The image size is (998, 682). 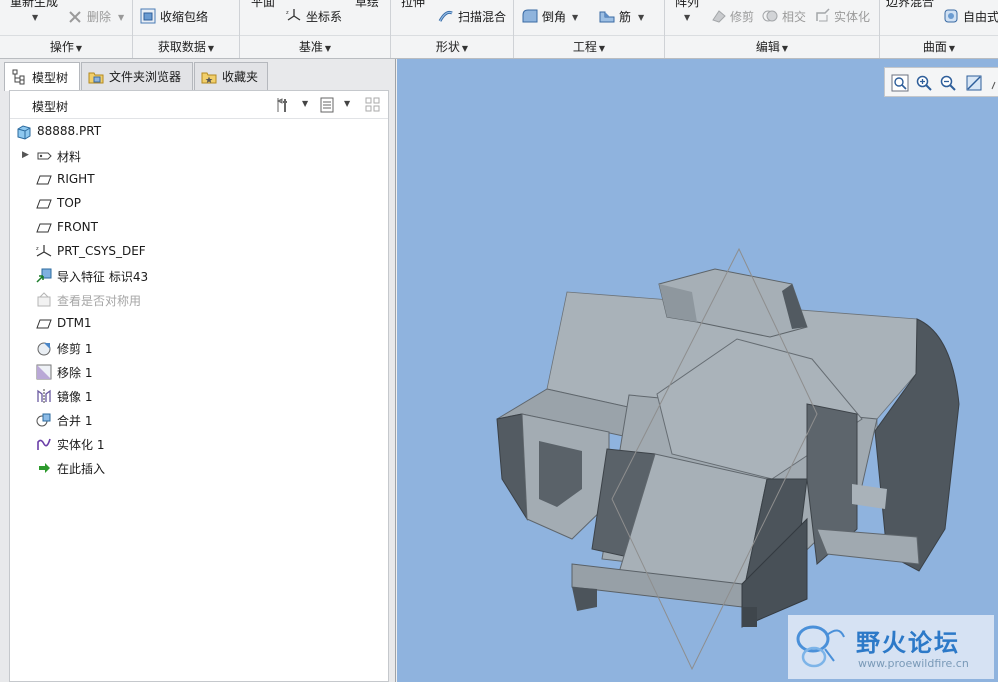 What do you see at coordinates (445, 16) in the screenshot?
I see `sweep-blend-icon` at bounding box center [445, 16].